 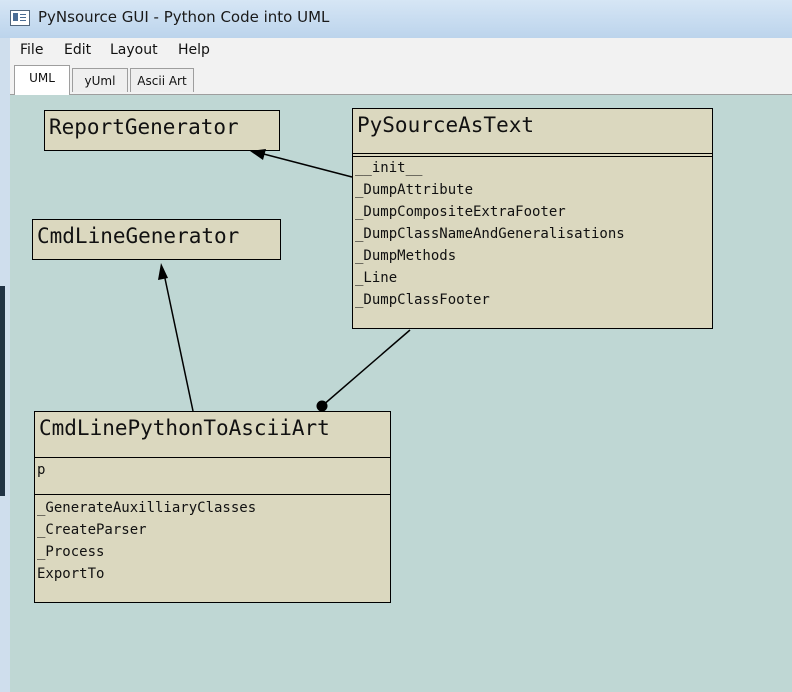 I want to click on attribute-p: p, so click(x=41, y=470).